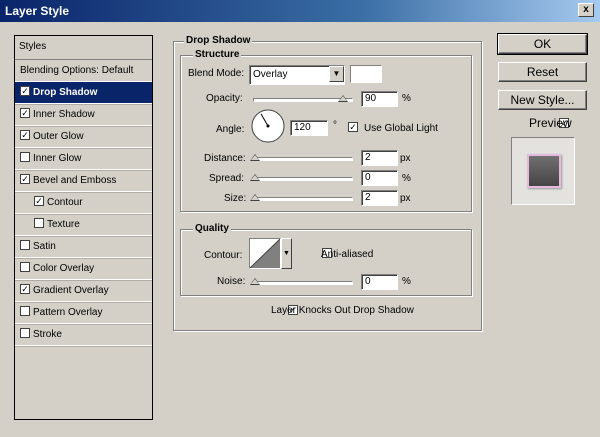 The height and width of the screenshot is (437, 600). I want to click on opacity-label: Opacity:, so click(224, 98).